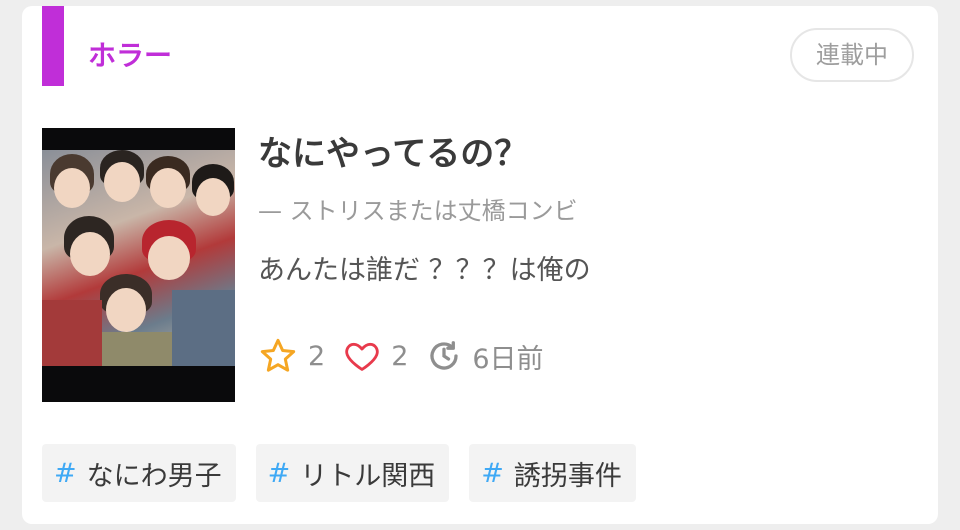 Image resolution: width=960 pixels, height=530 pixels. Describe the element at coordinates (317, 356) in the screenshot. I see `star-count: 2` at that location.